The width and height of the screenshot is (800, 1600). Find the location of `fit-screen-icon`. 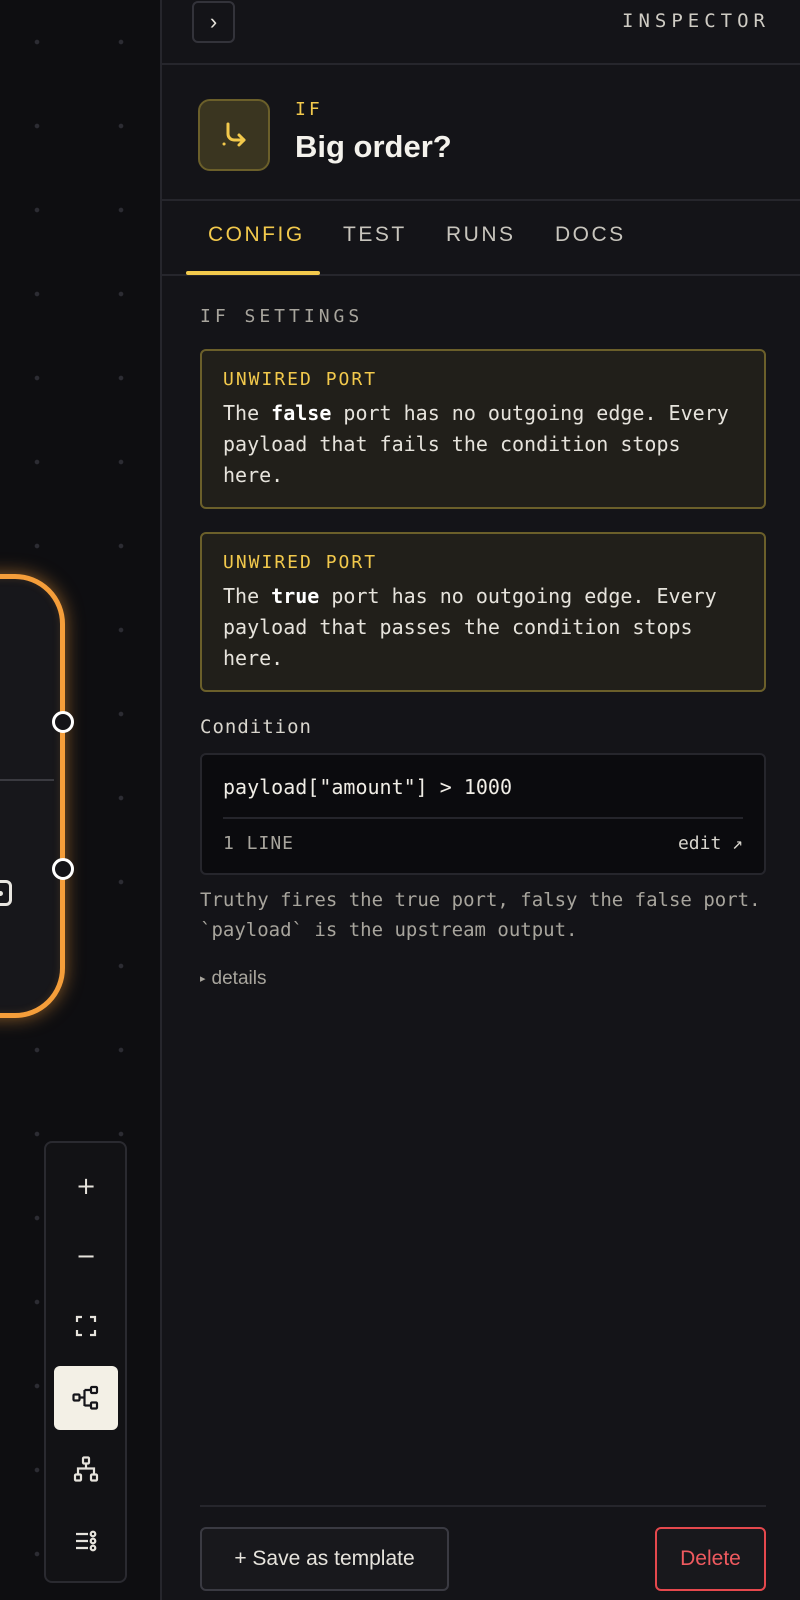

fit-screen-icon is located at coordinates (86, 1326).